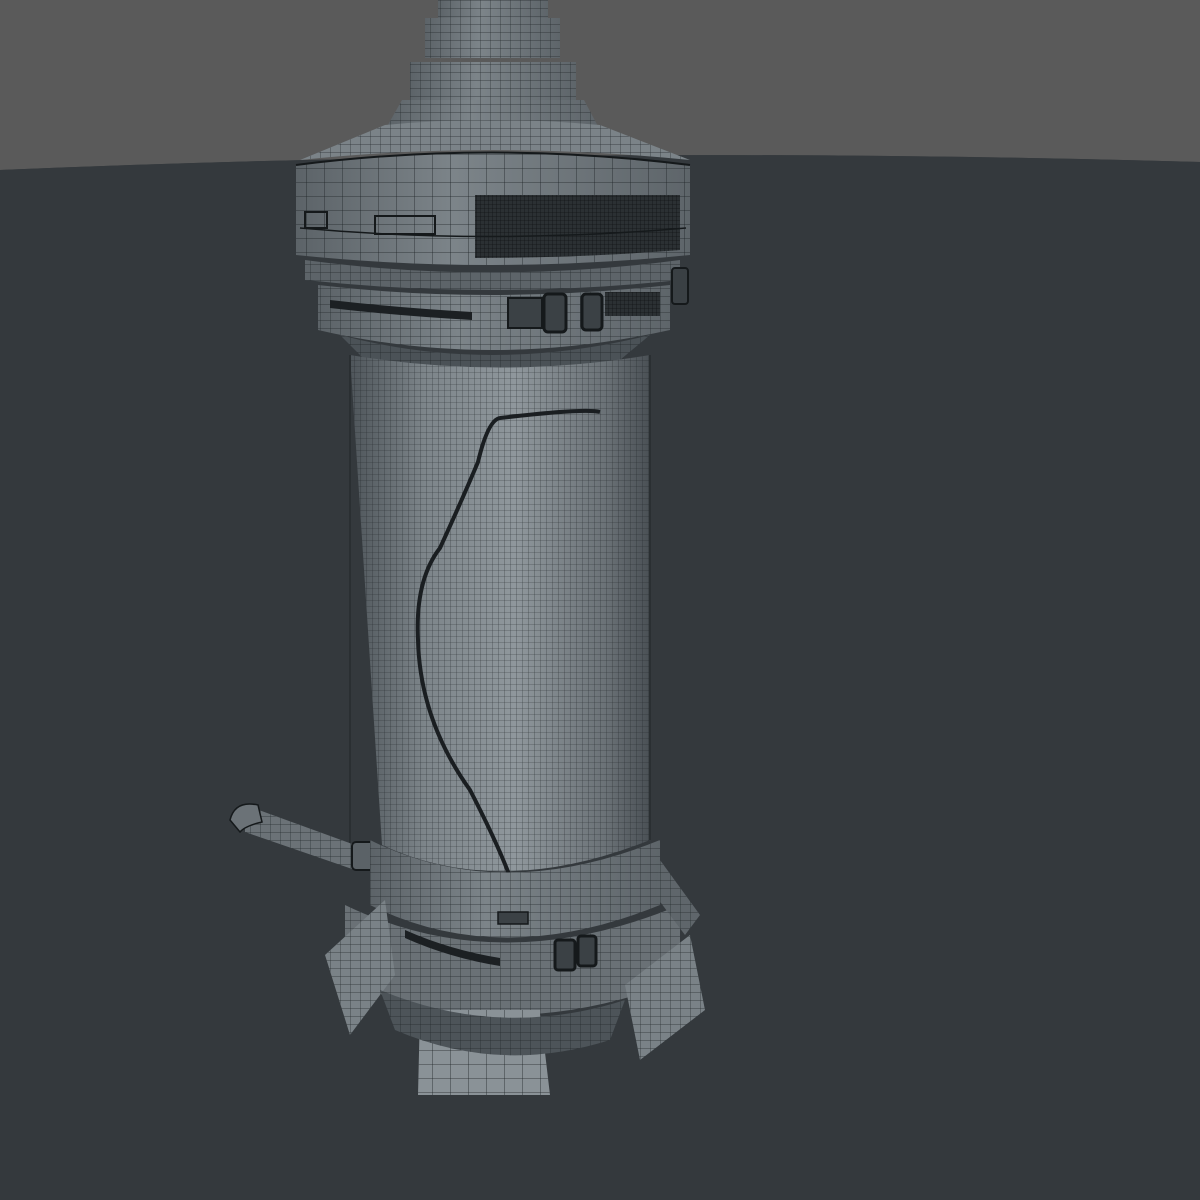 This screenshot has height=1200, width=1200. I want to click on base-panel, so click(513, 918).